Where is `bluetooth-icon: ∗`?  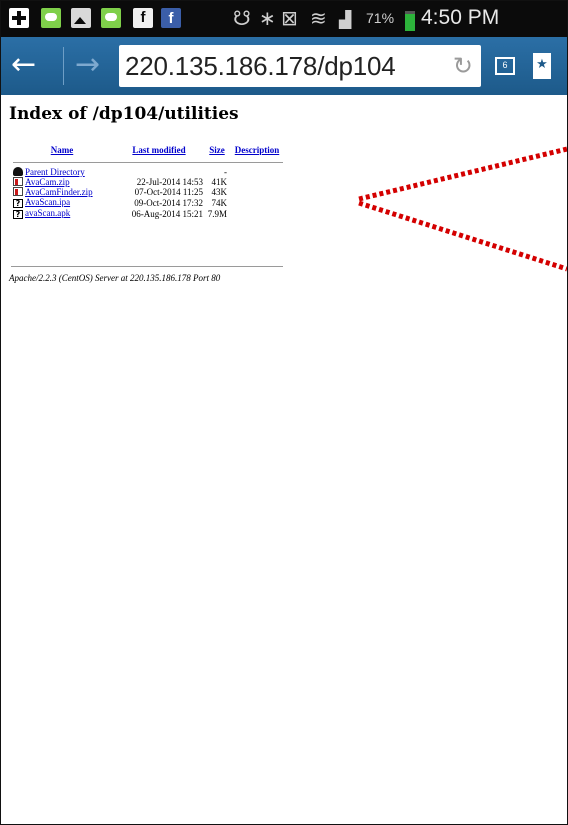 bluetooth-icon: ∗ is located at coordinates (267, 18).